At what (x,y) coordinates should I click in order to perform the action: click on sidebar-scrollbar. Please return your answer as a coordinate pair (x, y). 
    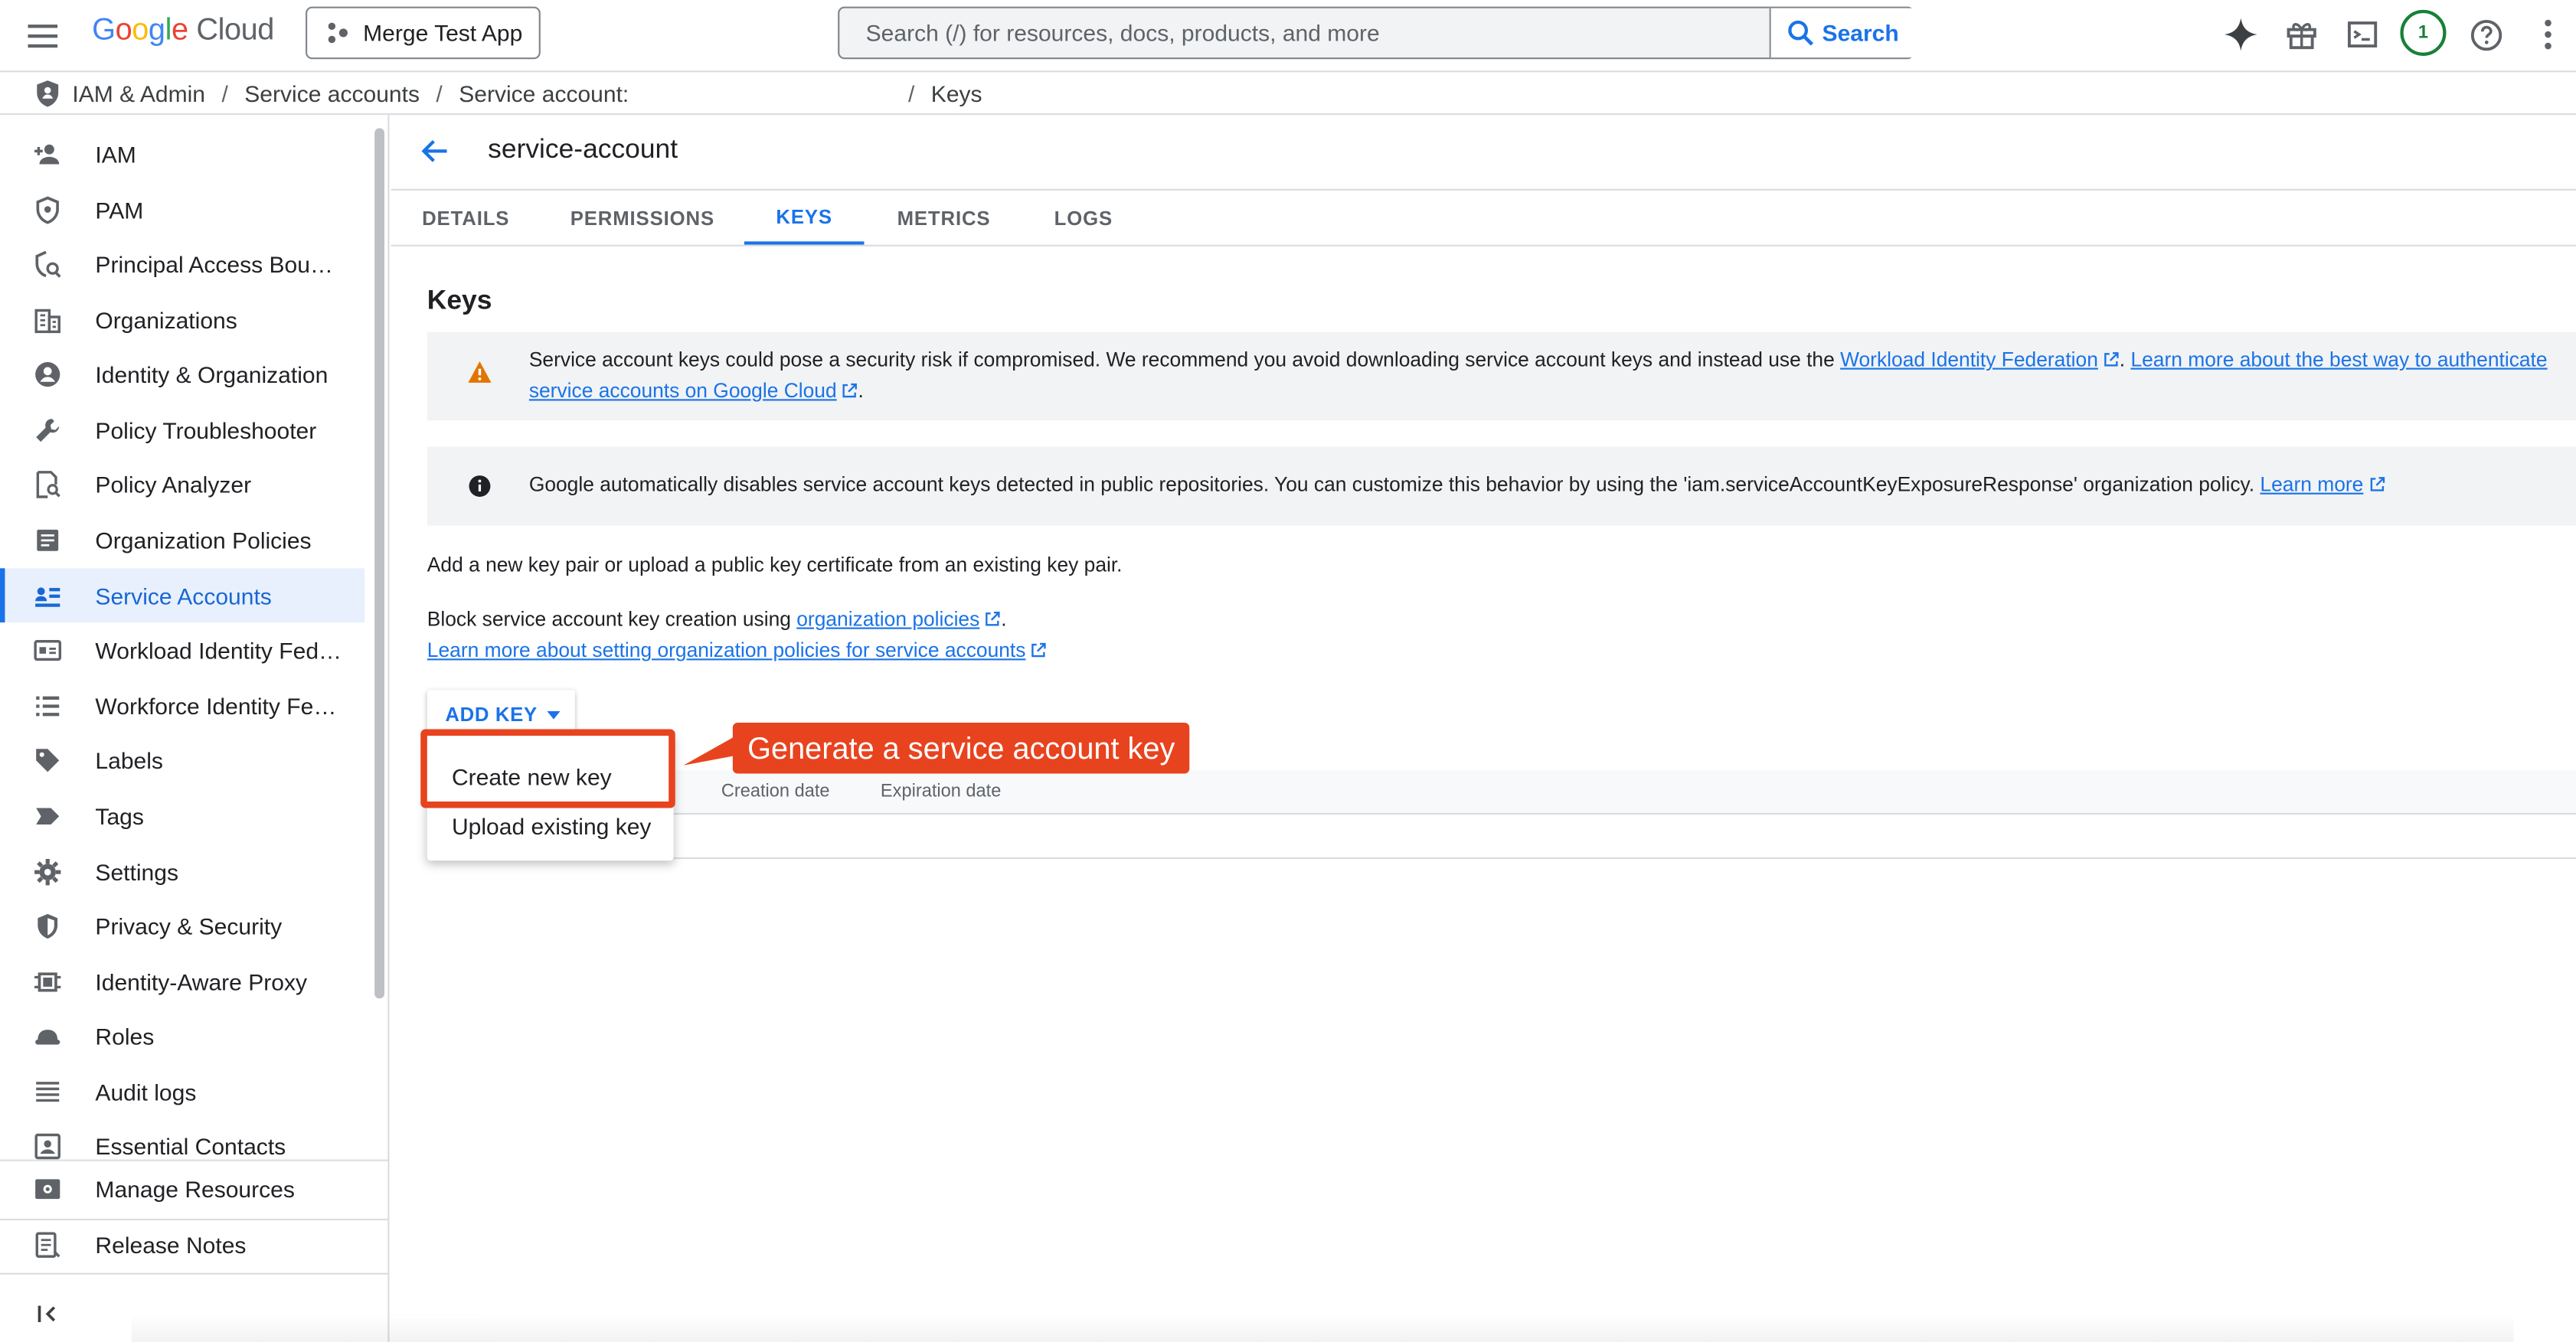
    Looking at the image, I should click on (379, 563).